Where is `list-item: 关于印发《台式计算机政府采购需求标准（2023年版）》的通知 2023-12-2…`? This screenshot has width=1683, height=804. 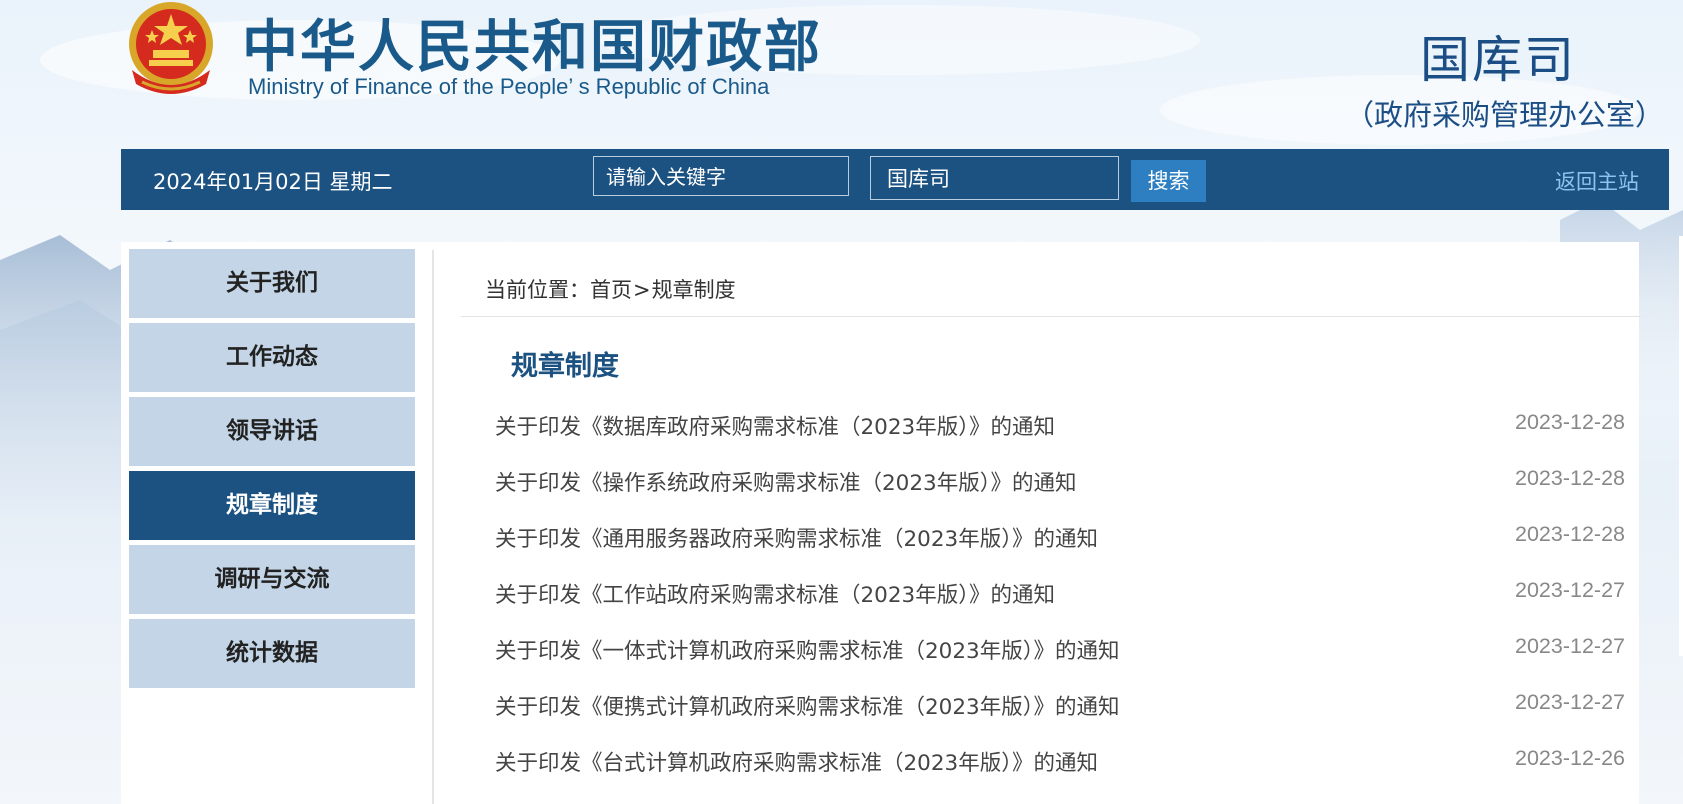
list-item: 关于印发《台式计算机政府采购需求标准（2023年版）》的通知 2023-12-2… is located at coordinates (1060, 768).